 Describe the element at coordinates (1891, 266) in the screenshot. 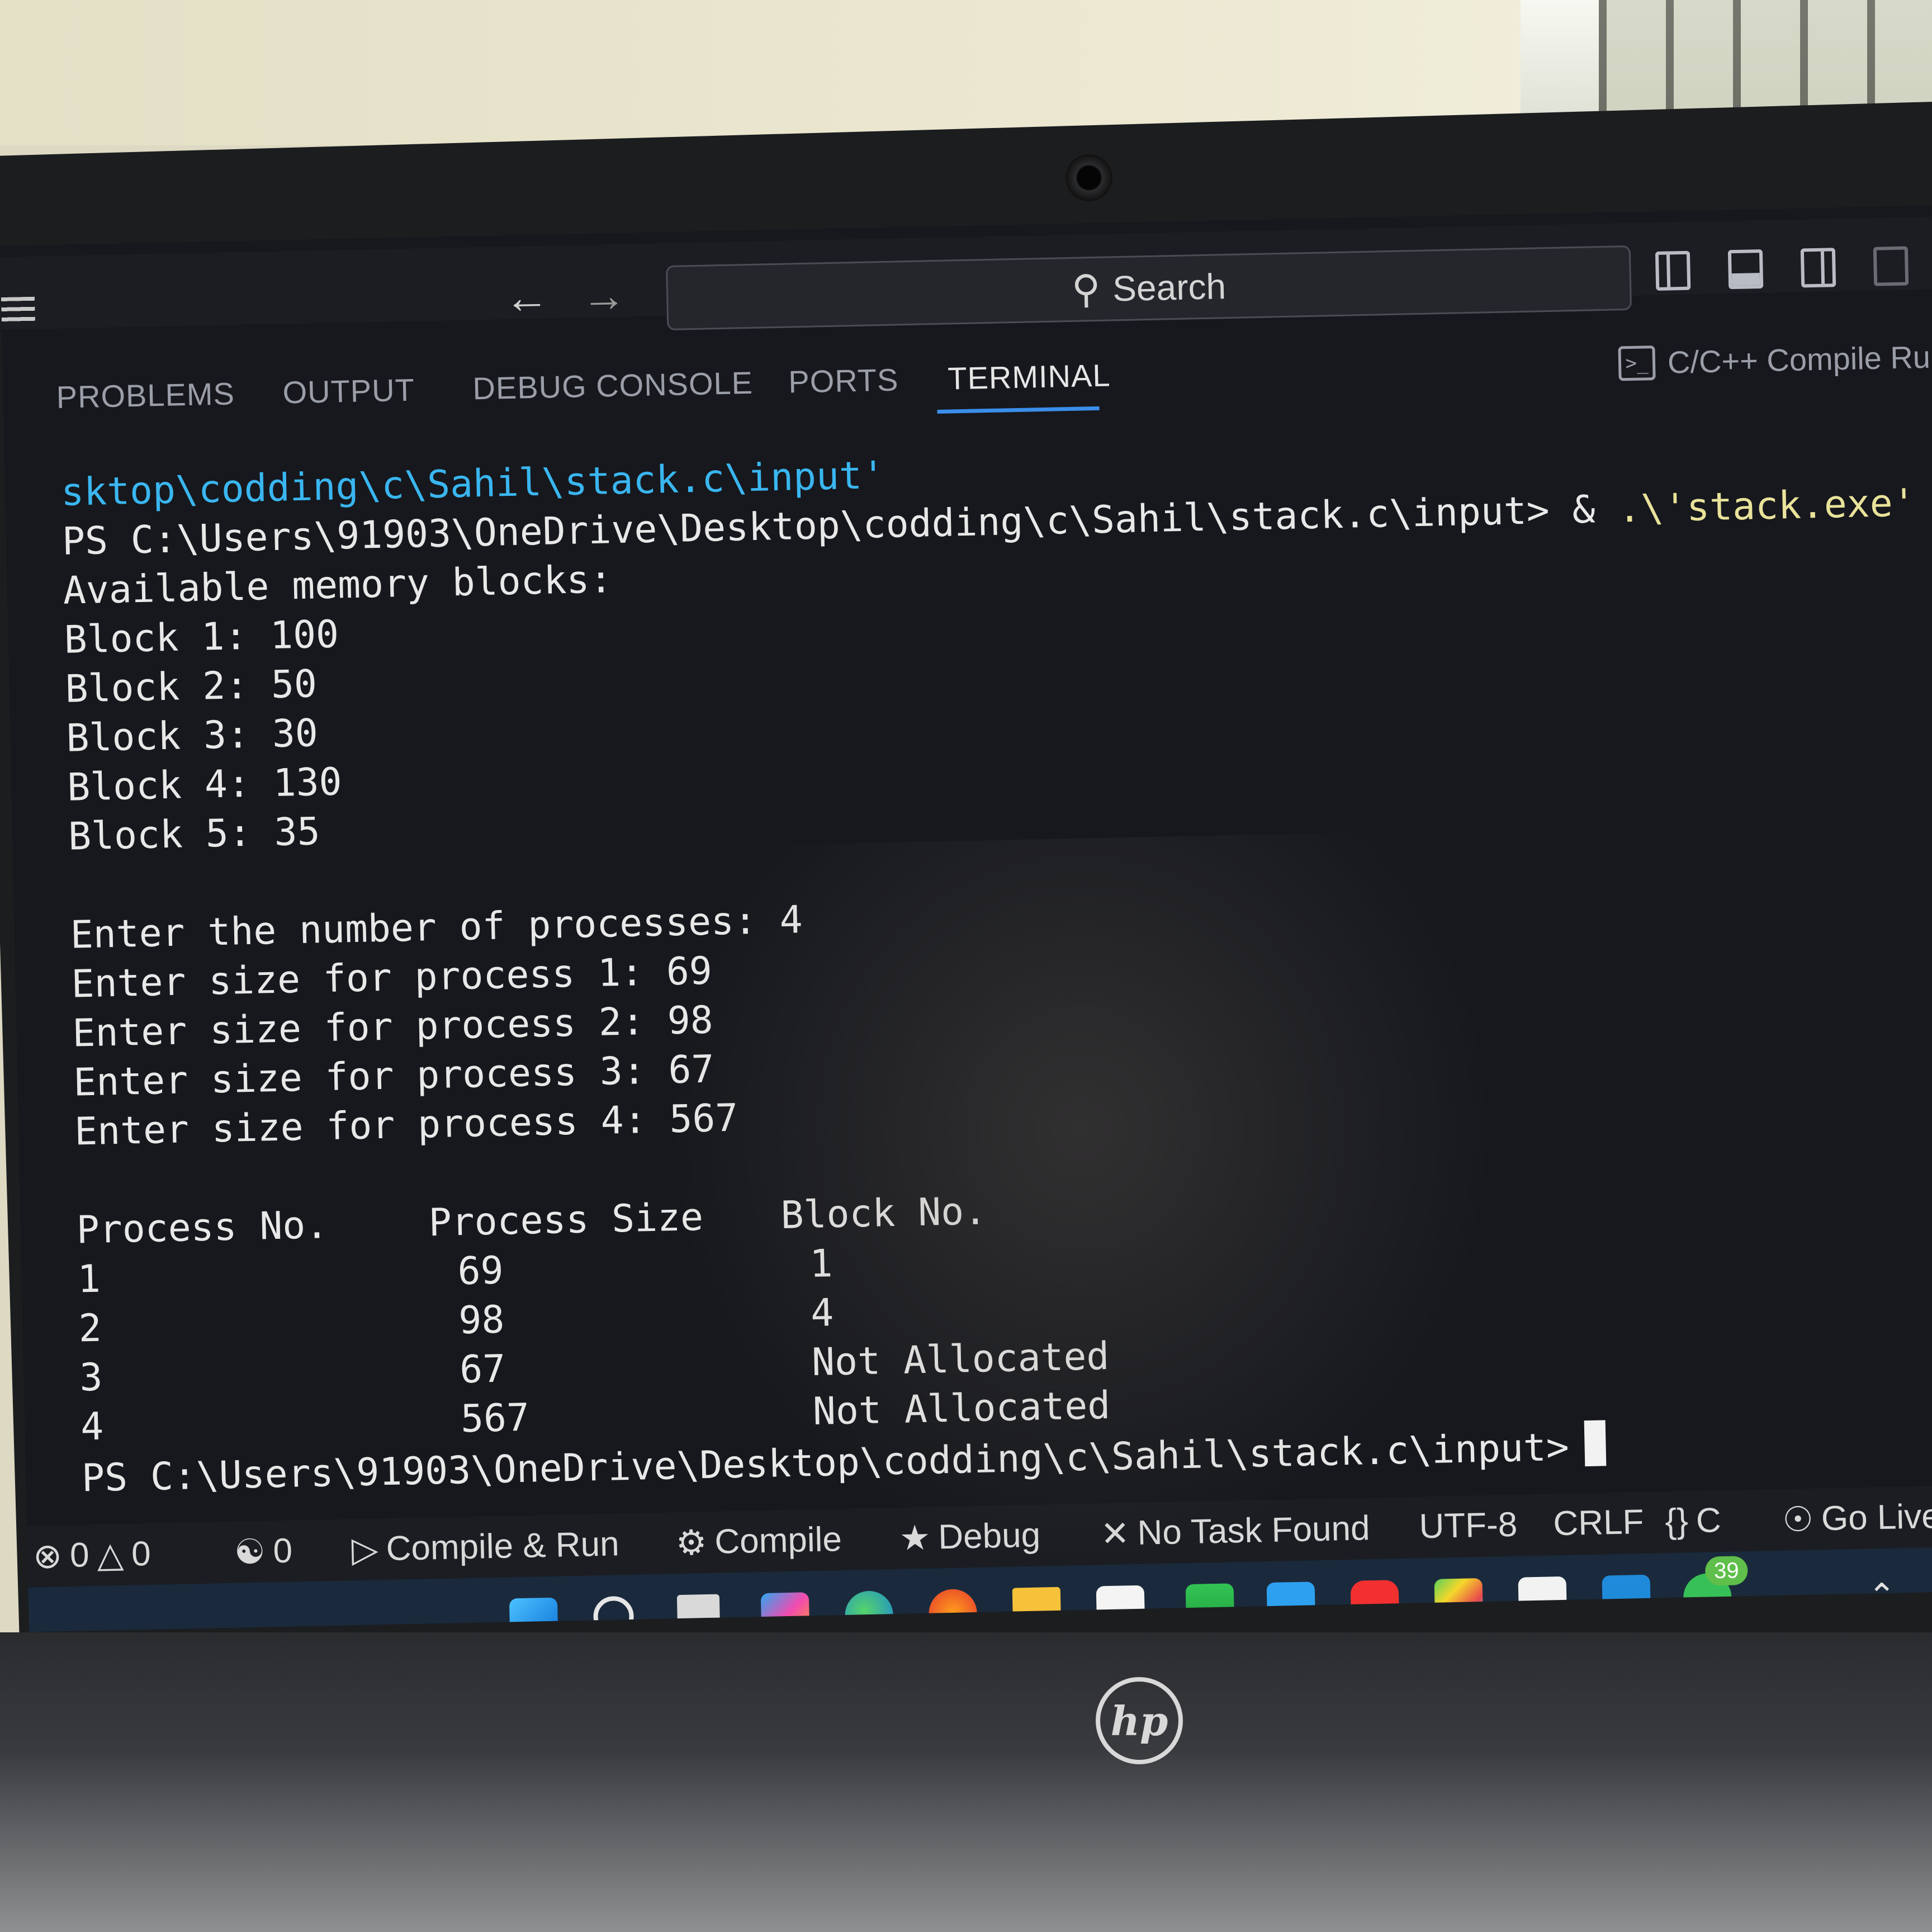

I see `customize-layout-icon` at that location.